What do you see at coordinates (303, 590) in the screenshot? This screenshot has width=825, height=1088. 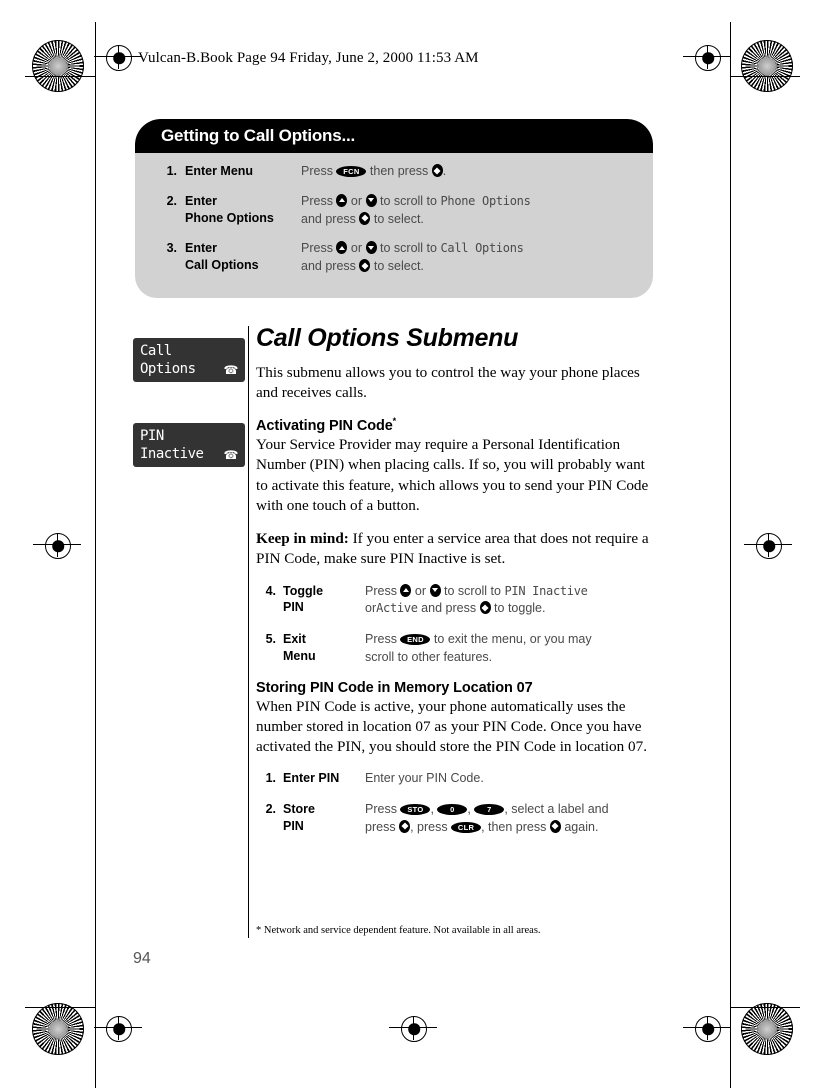 I see `step-label-line1: Toggle` at bounding box center [303, 590].